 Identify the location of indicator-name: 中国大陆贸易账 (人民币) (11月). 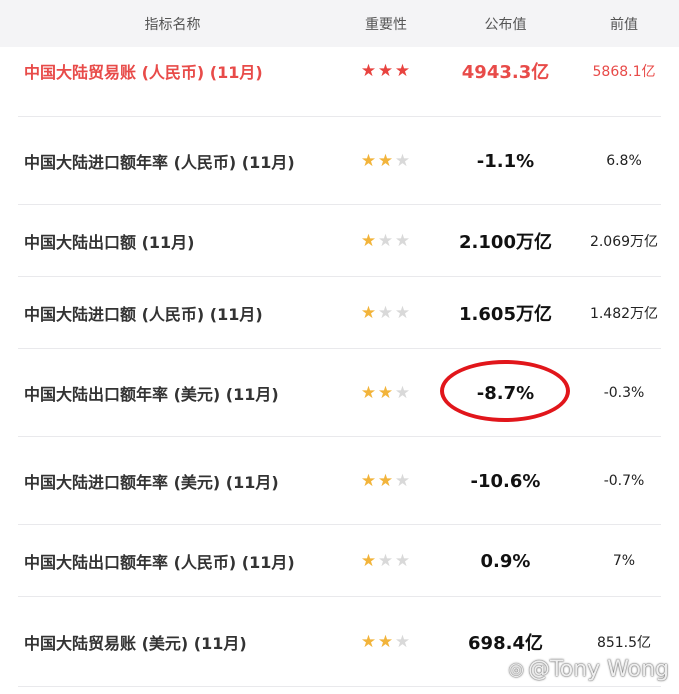
(143, 71).